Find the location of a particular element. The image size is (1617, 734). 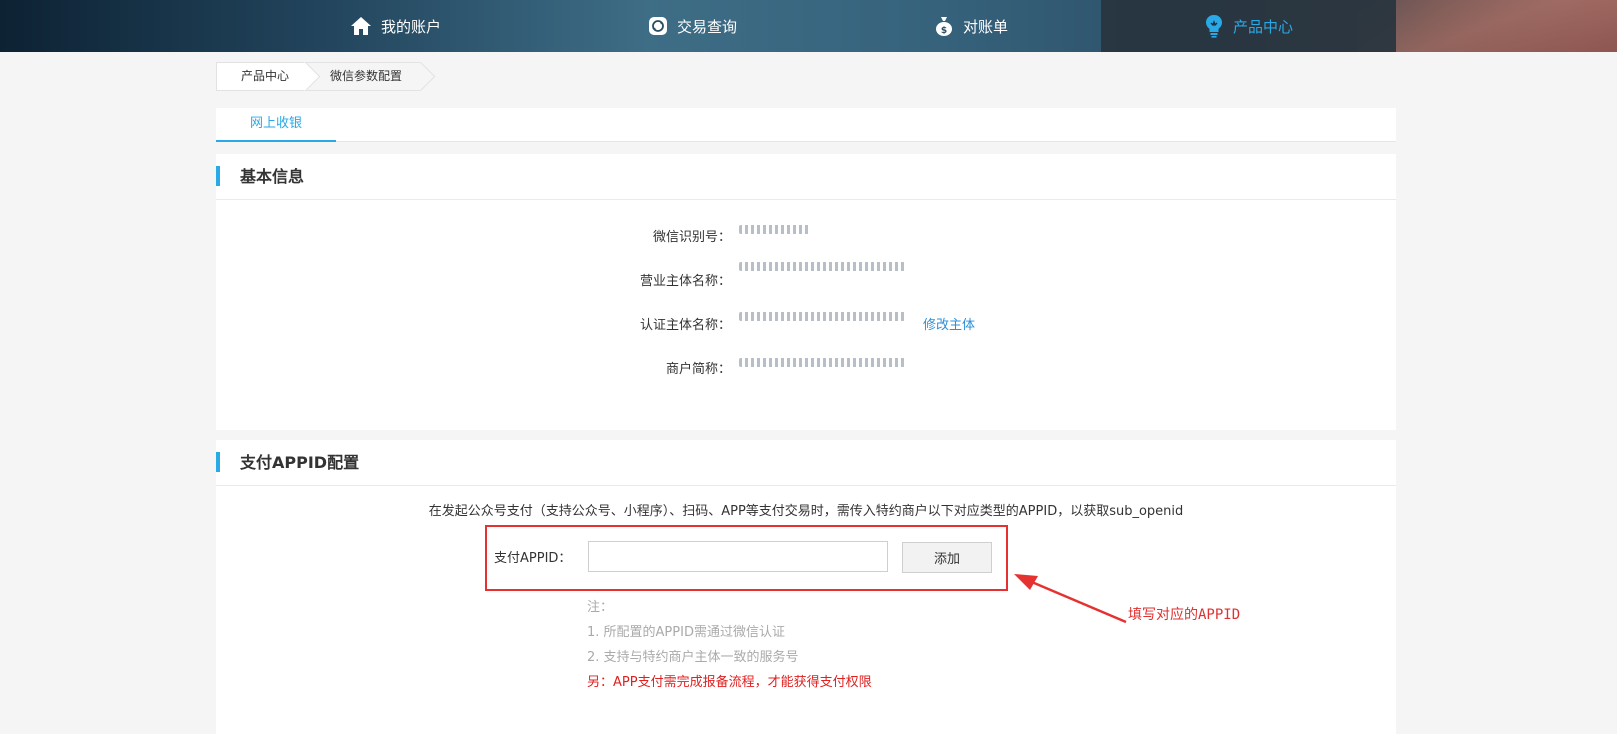

info-label: 商户简称： is located at coordinates (698, 369).